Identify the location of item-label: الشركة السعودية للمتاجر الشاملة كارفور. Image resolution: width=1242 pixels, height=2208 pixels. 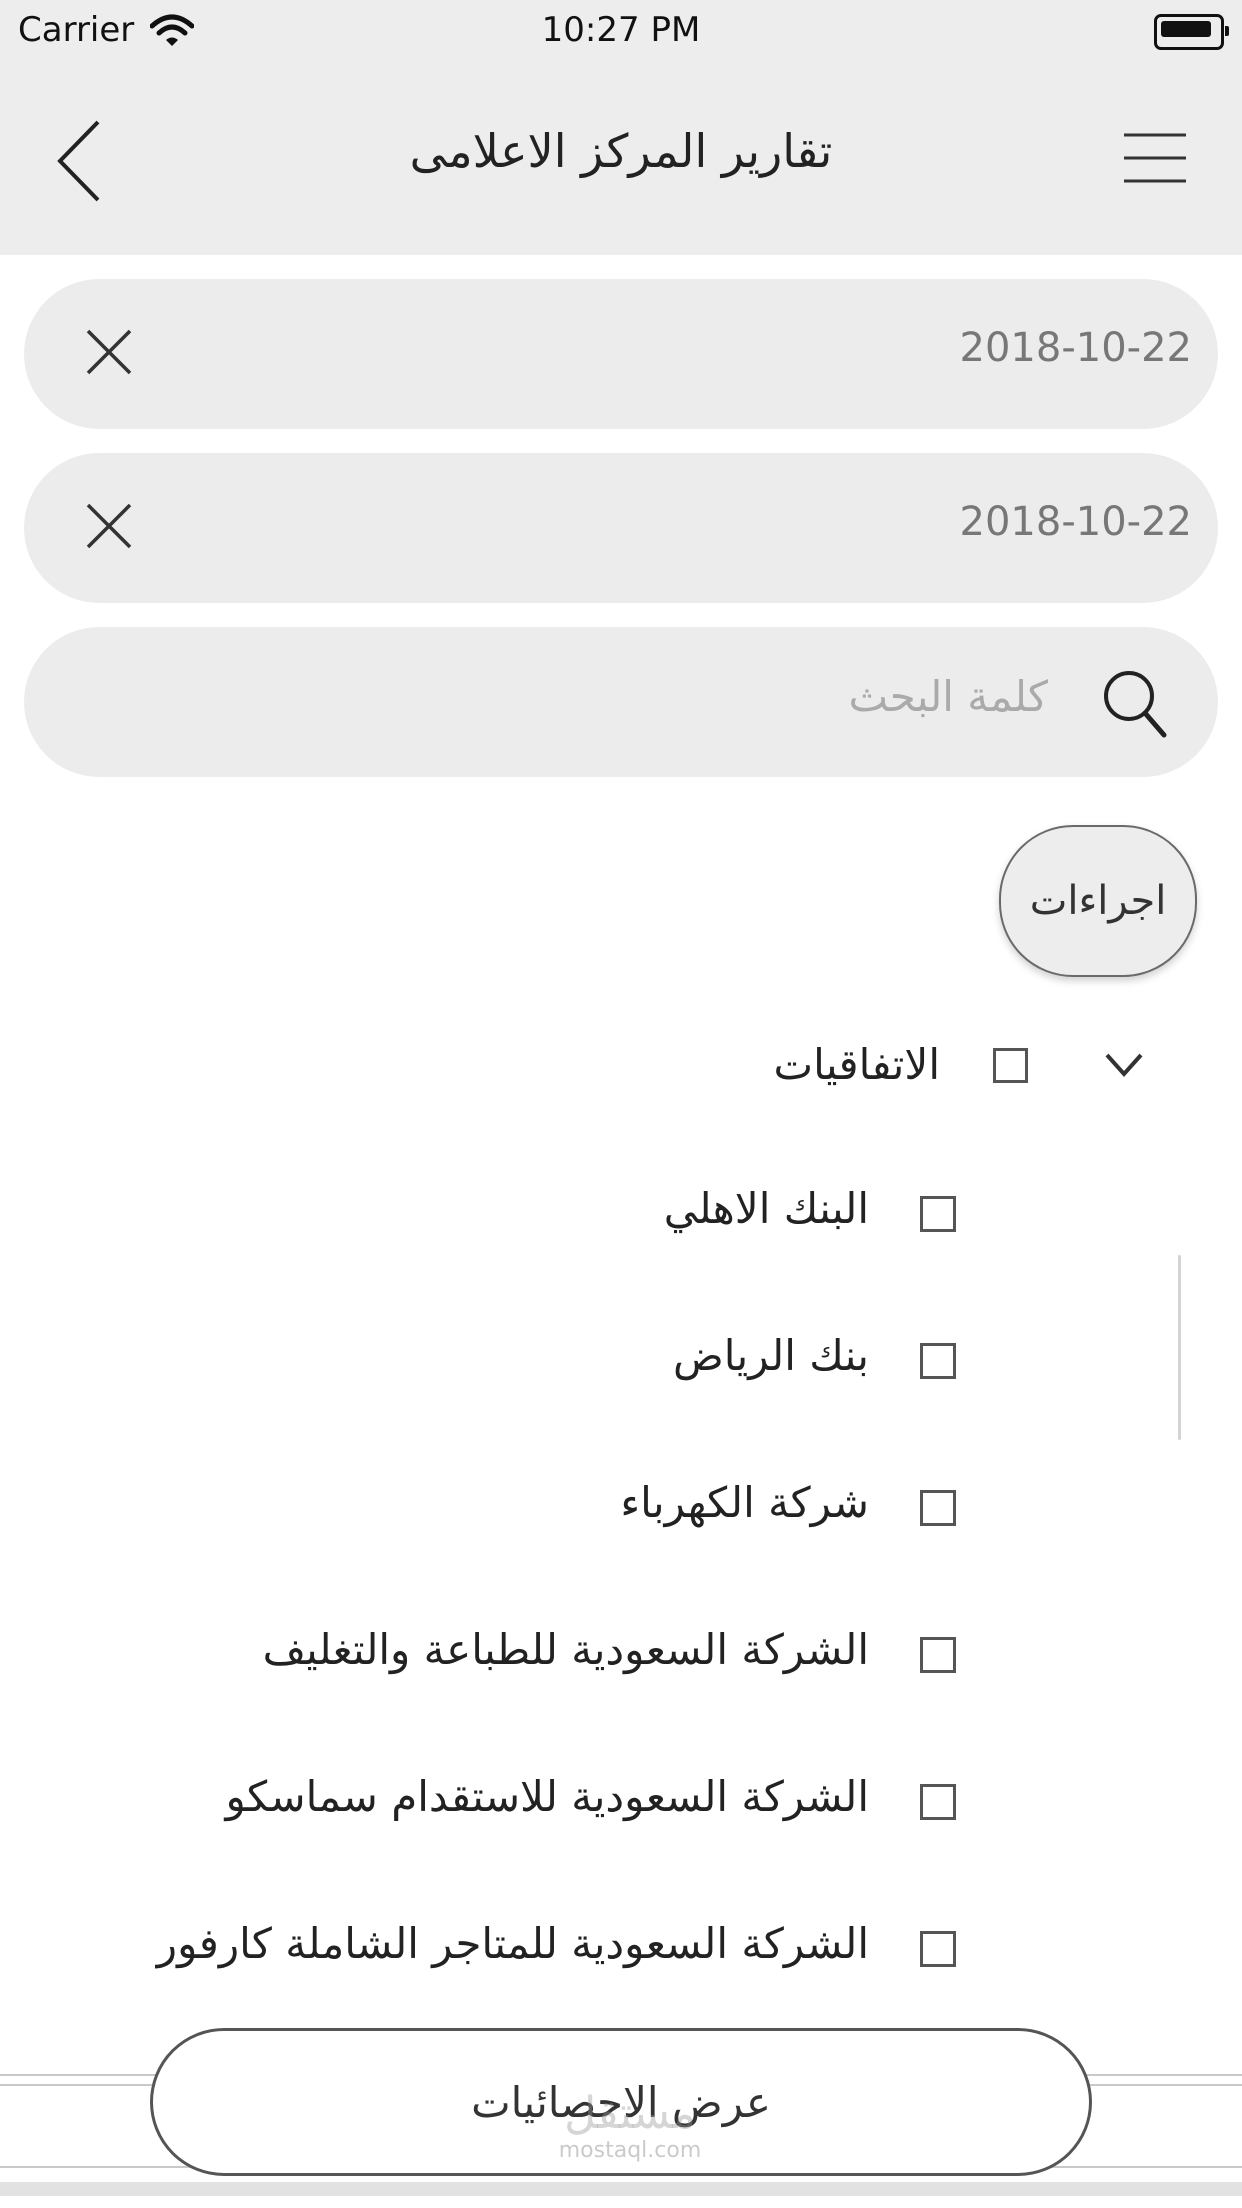
(512, 1943).